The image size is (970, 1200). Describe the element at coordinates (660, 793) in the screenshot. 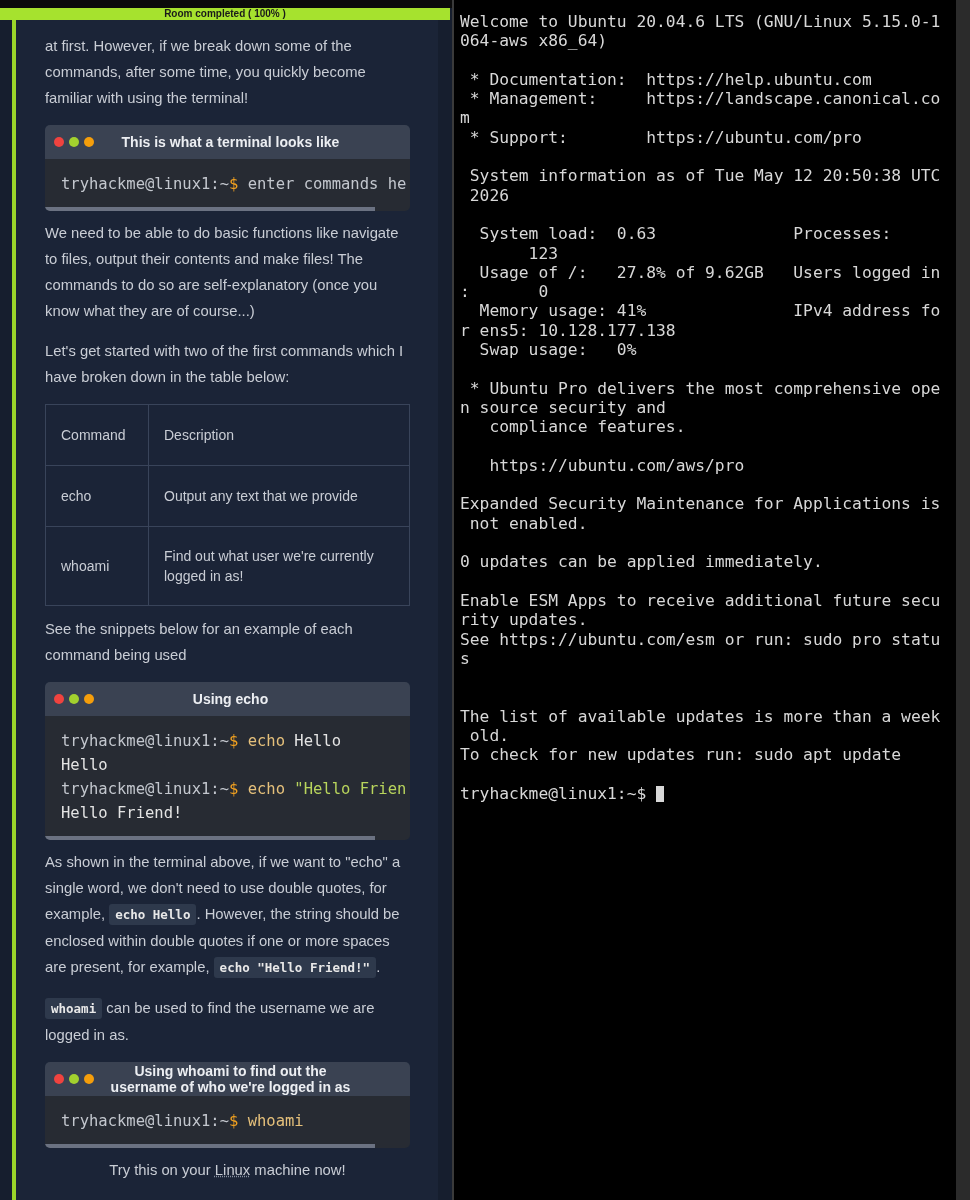

I see `cursor-icon` at that location.